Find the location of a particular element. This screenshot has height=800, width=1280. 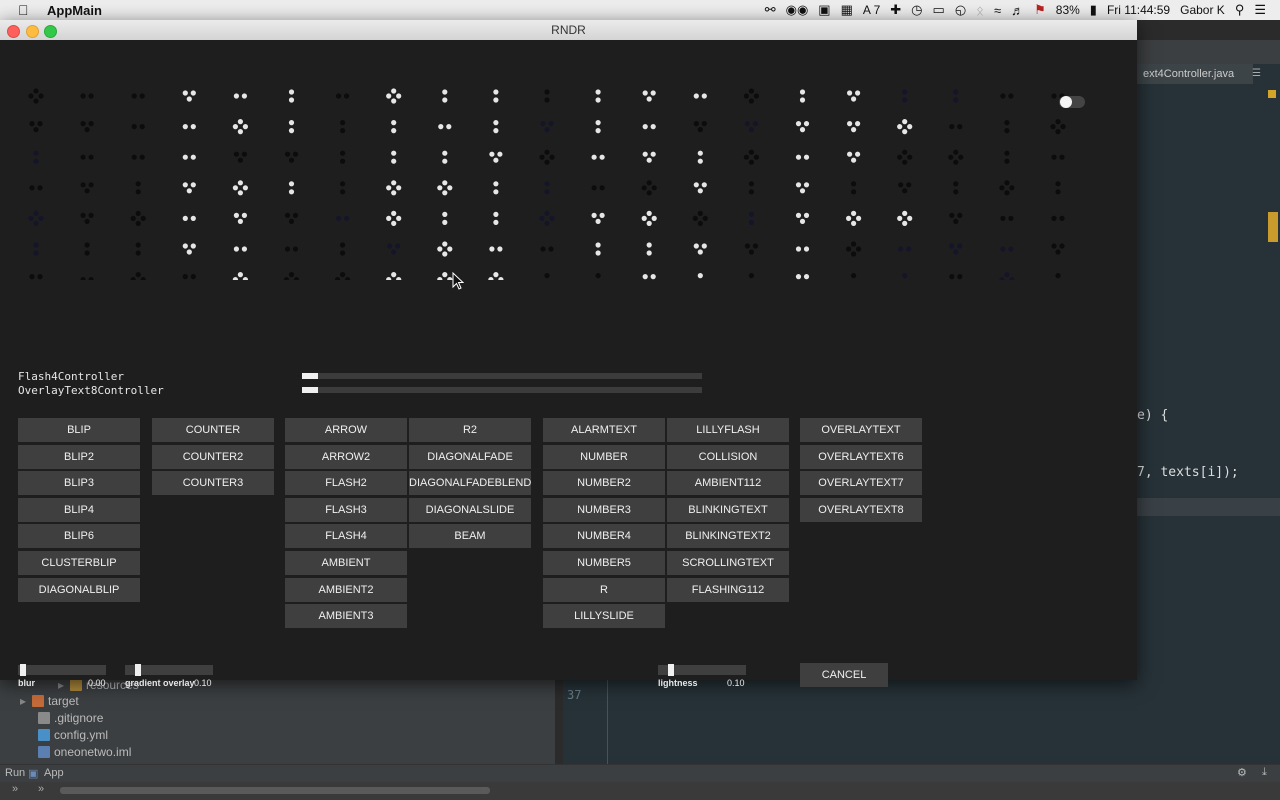

effect-button-lillyslide: LILLYSLIDE is located at coordinates (604, 616).